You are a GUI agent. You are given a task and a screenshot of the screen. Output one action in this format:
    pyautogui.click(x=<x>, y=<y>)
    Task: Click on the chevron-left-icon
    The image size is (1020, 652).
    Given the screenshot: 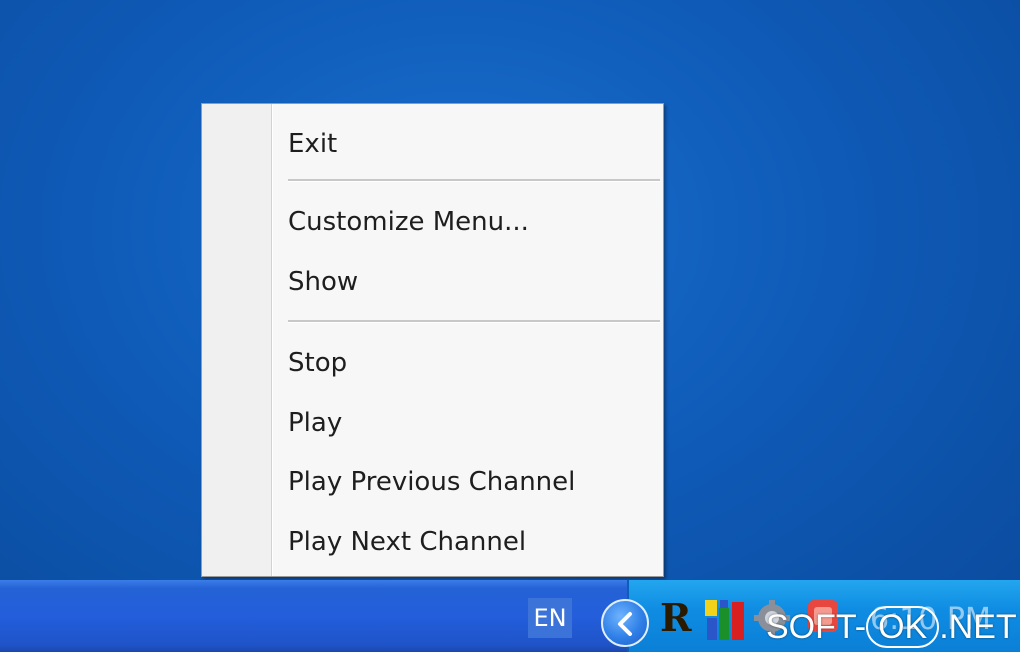 What is the action you would take?
    pyautogui.click(x=625, y=623)
    